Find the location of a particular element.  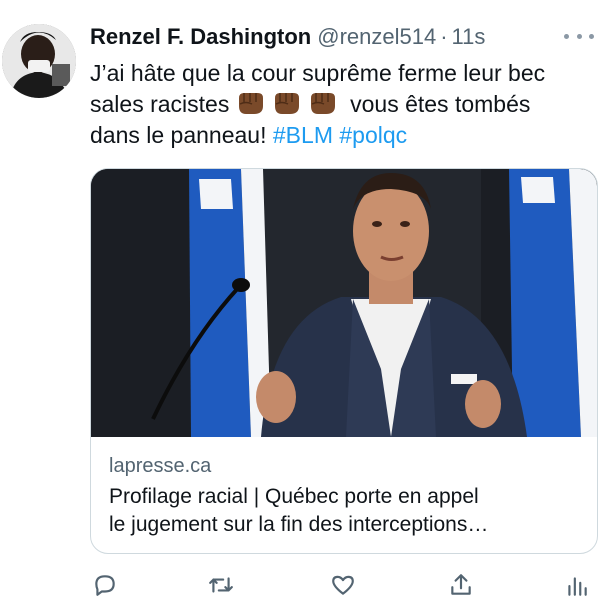

reply-button is located at coordinates (105, 585).